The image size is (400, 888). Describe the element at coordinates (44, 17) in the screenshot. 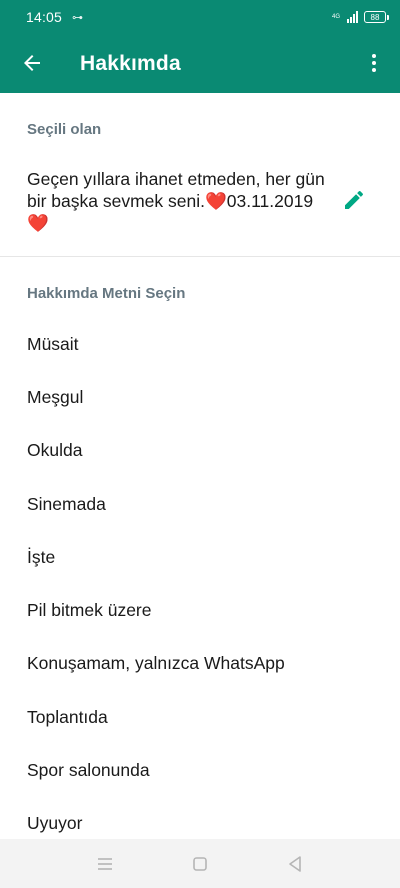

I see `status-time: 14:05` at that location.